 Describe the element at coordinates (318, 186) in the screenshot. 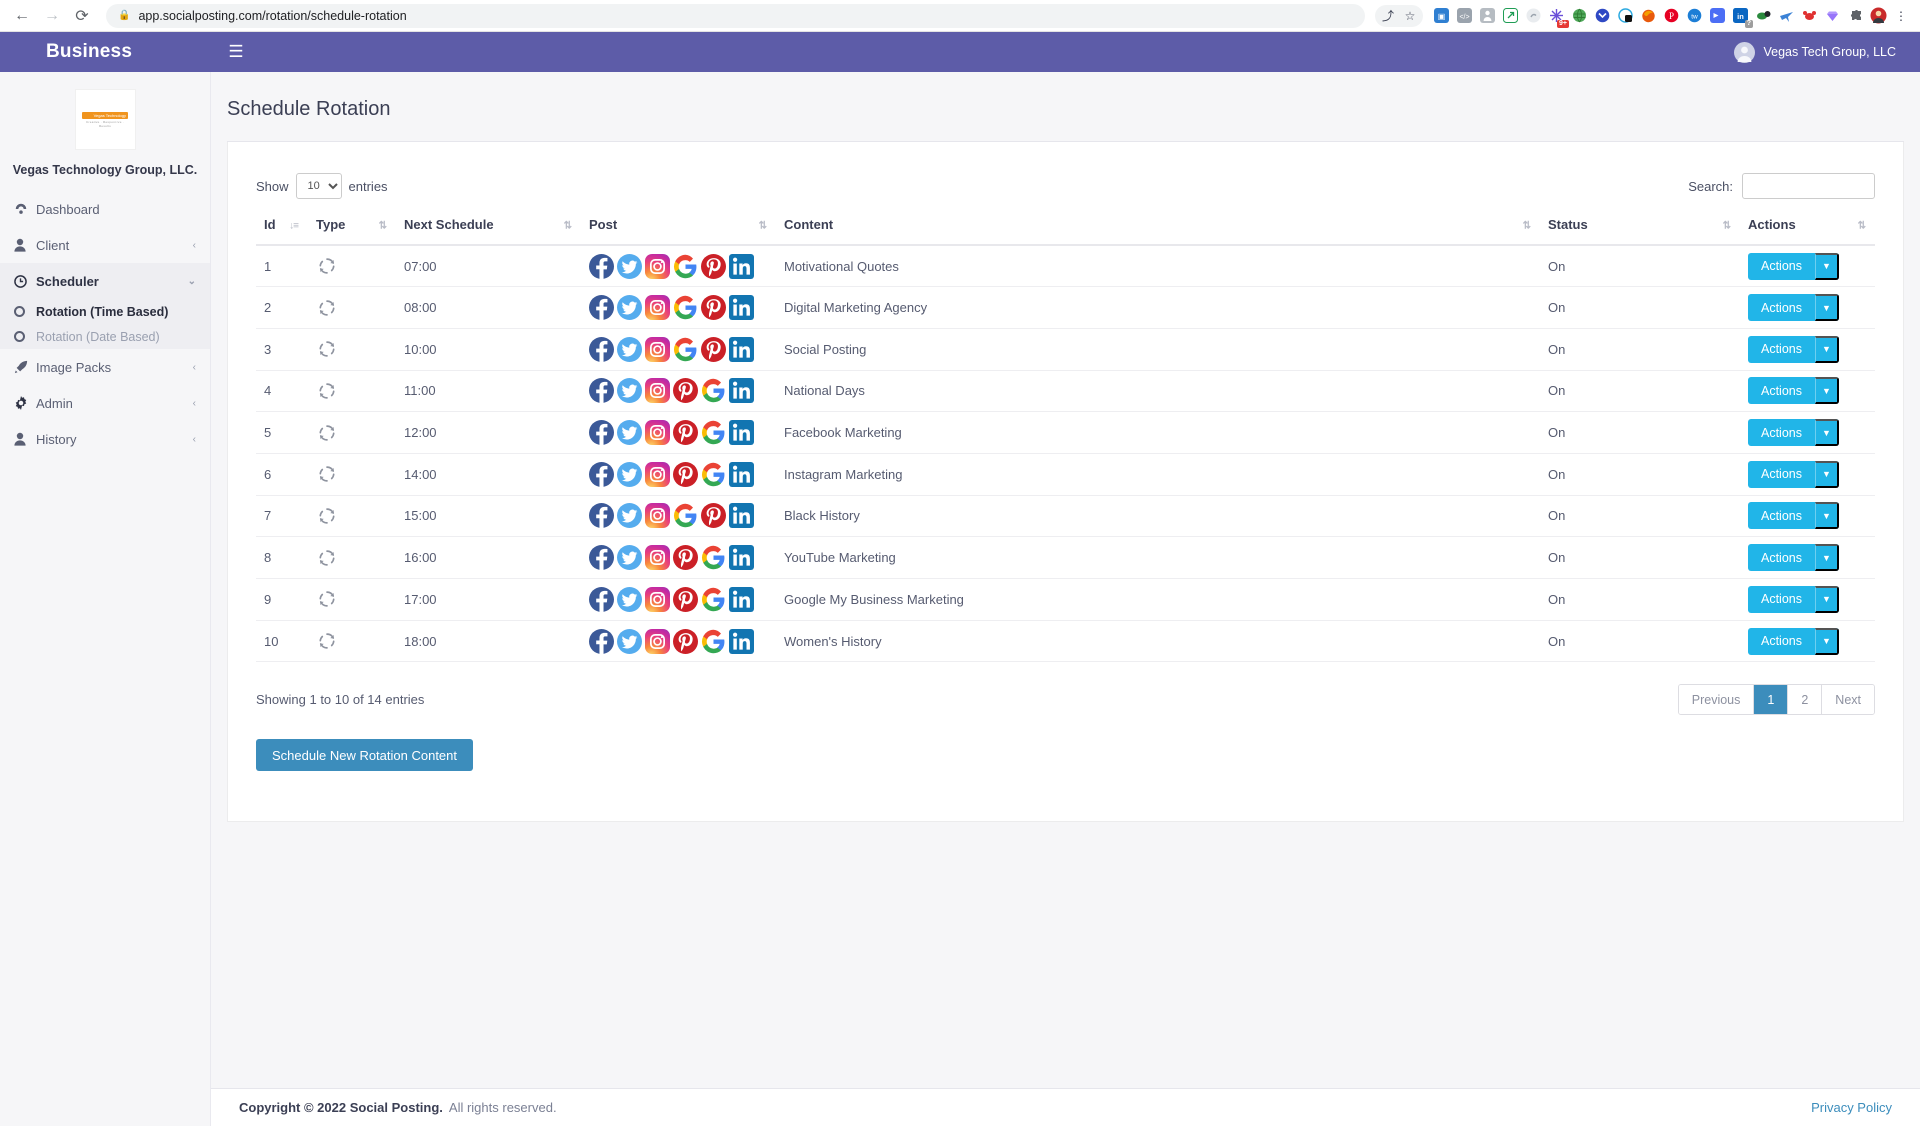

I see `entries-length-select: 102550100` at that location.